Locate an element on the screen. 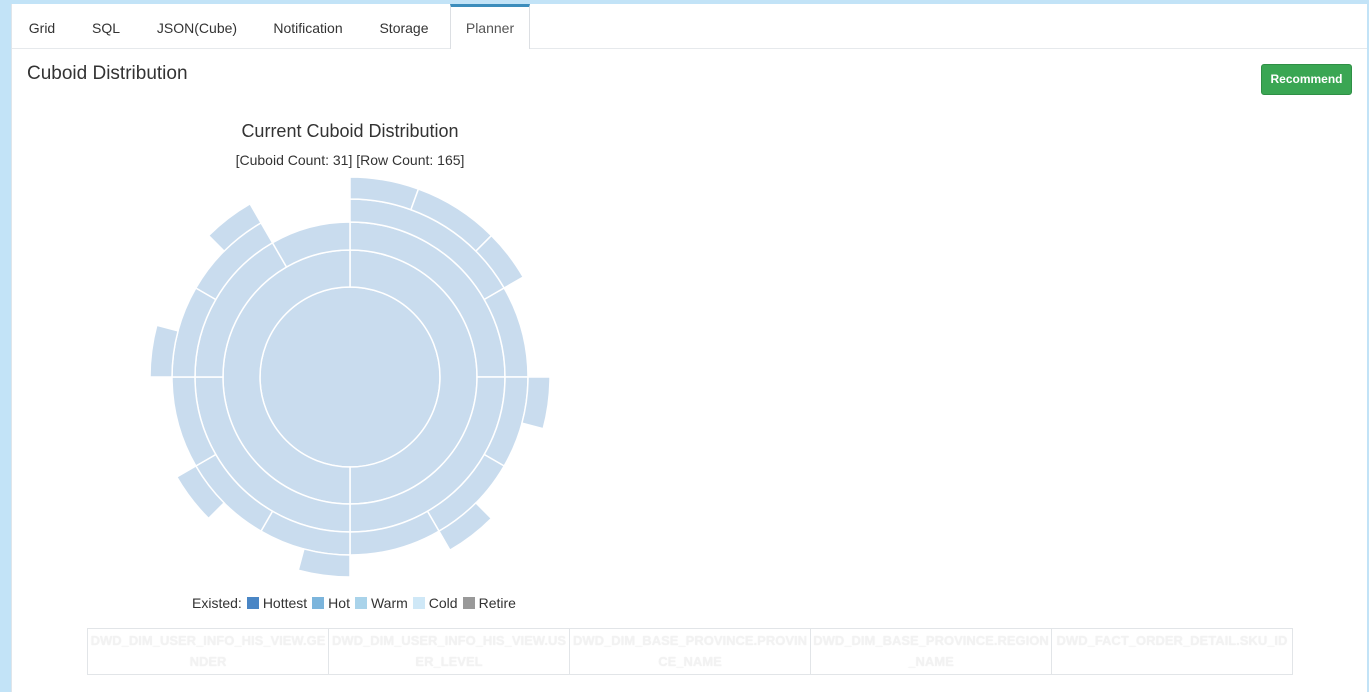  legend-label: Hot is located at coordinates (339, 603).